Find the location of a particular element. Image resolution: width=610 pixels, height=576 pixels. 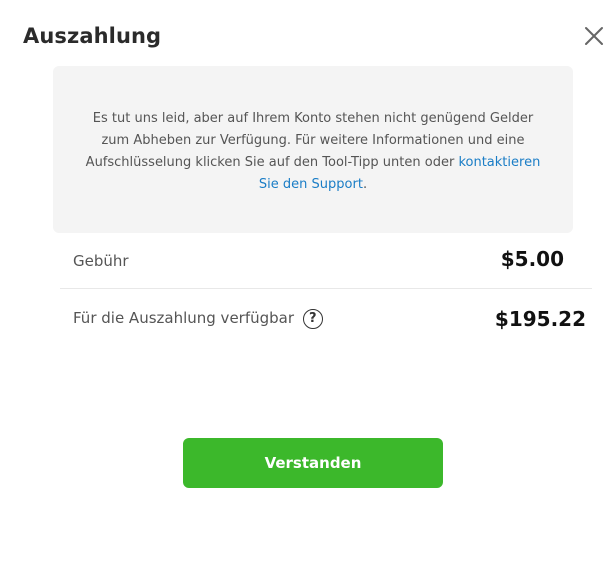

available-label-group: Für die Auszahlung verfügbar ? is located at coordinates (198, 319).